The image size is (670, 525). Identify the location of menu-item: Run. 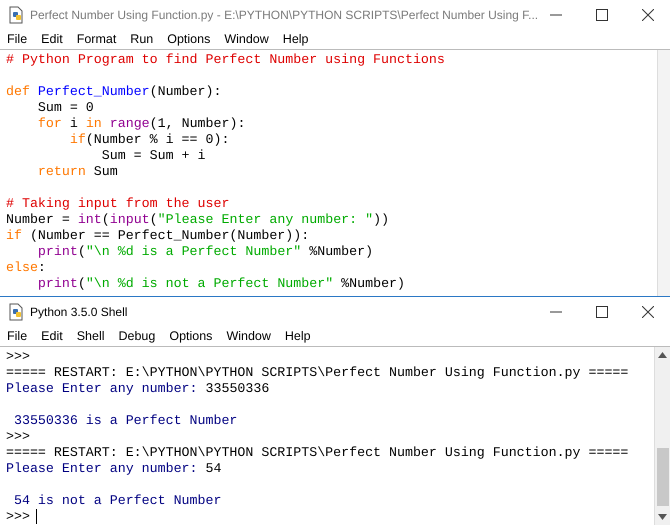
(142, 39).